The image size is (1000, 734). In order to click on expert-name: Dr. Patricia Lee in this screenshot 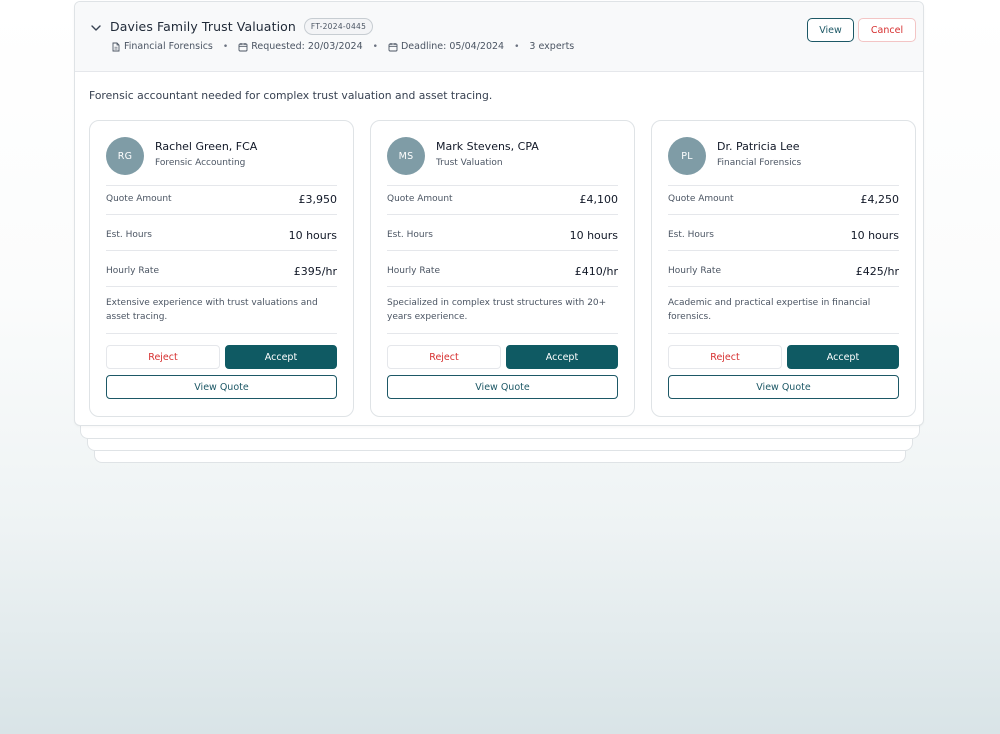, I will do `click(758, 146)`.